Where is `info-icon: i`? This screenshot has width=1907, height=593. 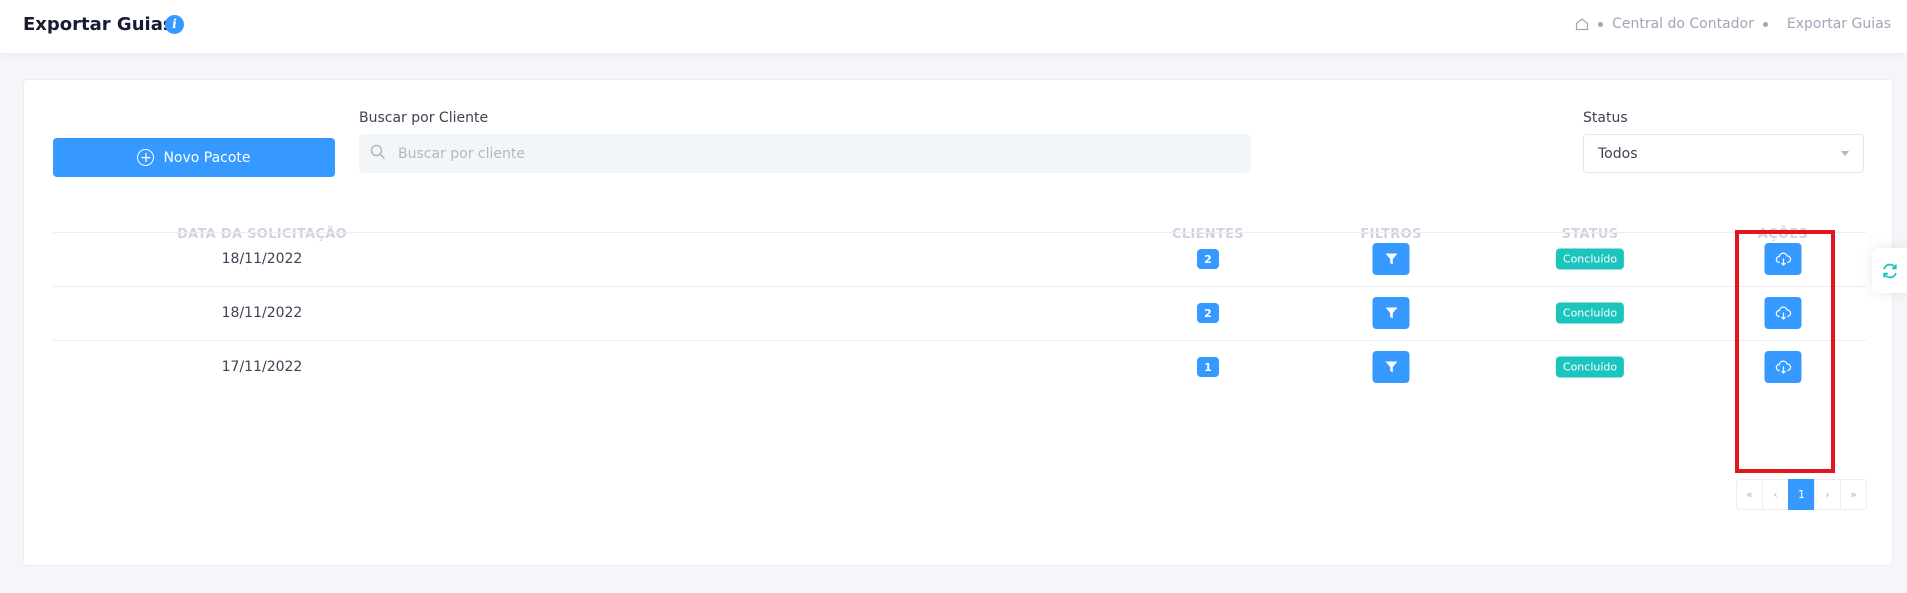
info-icon: i is located at coordinates (174, 24).